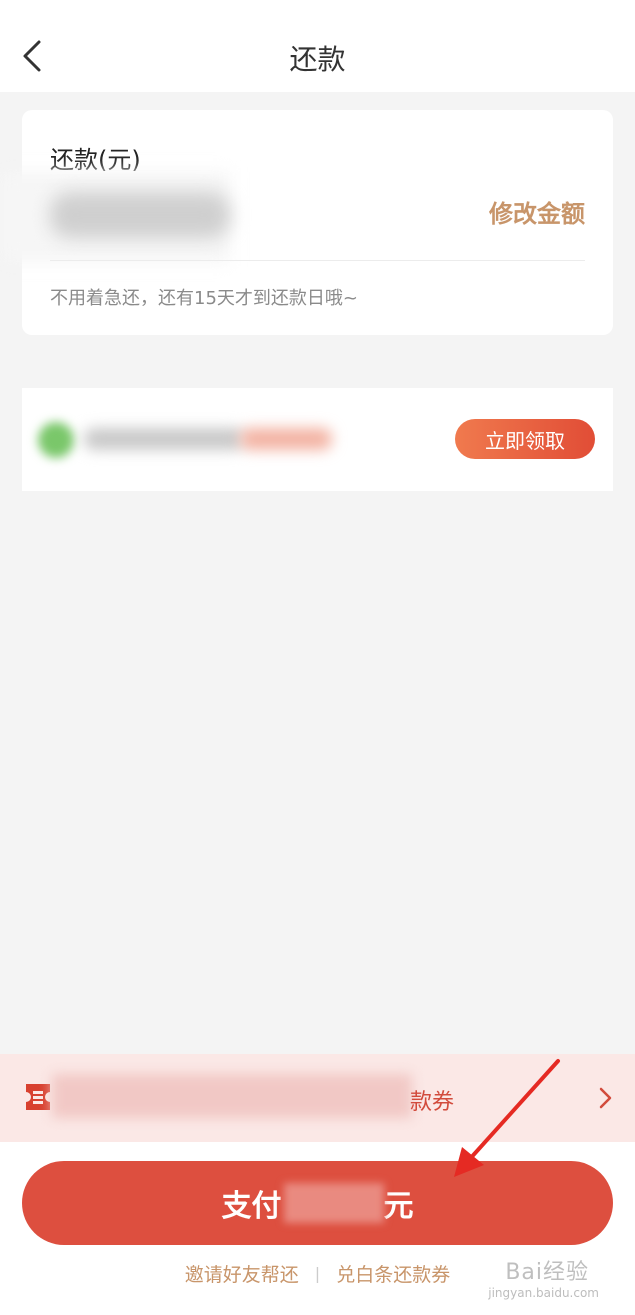 The height and width of the screenshot is (1315, 635). I want to click on baidu-jingyan-watermark: Bai经验 jingyan.baidu.com, so click(546, 1278).